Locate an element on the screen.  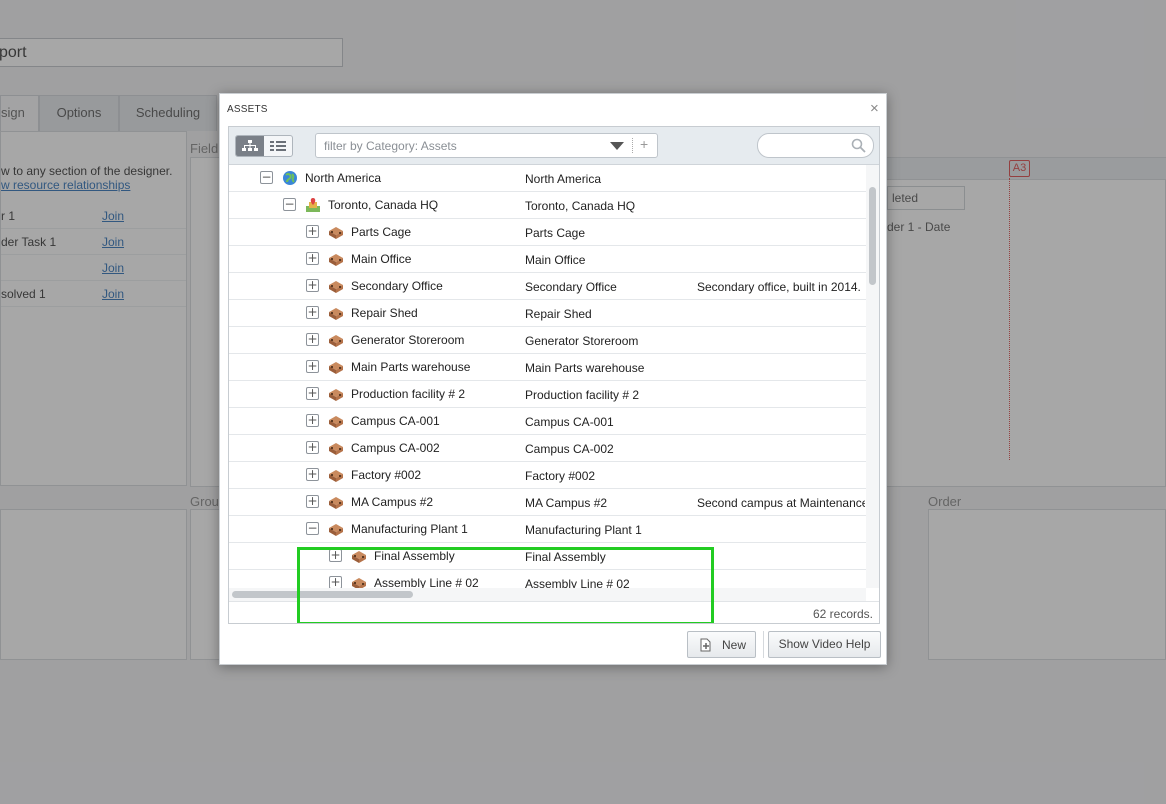
tree-row: − Toronto, Canada HQ Toronto, Canada HQ is located at coordinates (547, 205).